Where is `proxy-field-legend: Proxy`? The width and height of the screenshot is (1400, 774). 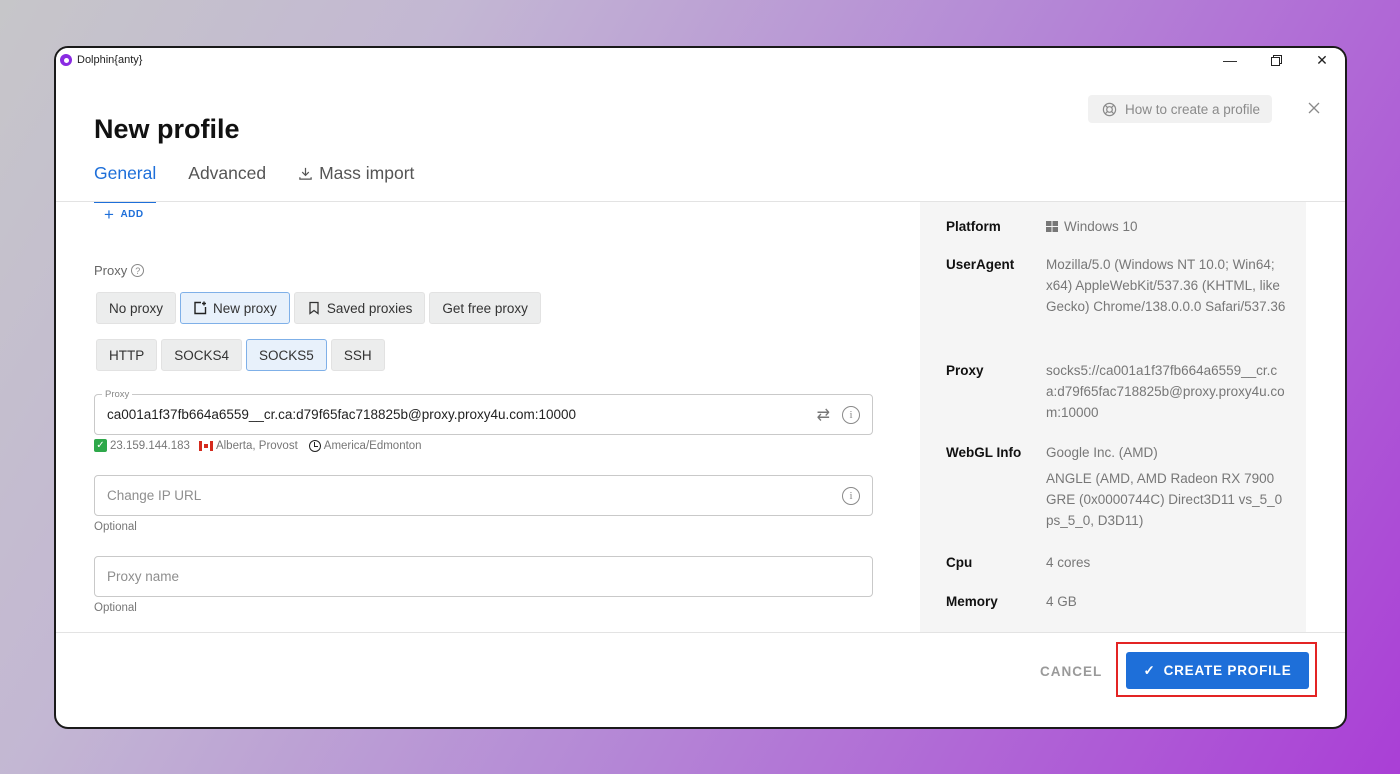 proxy-field-legend: Proxy is located at coordinates (117, 394).